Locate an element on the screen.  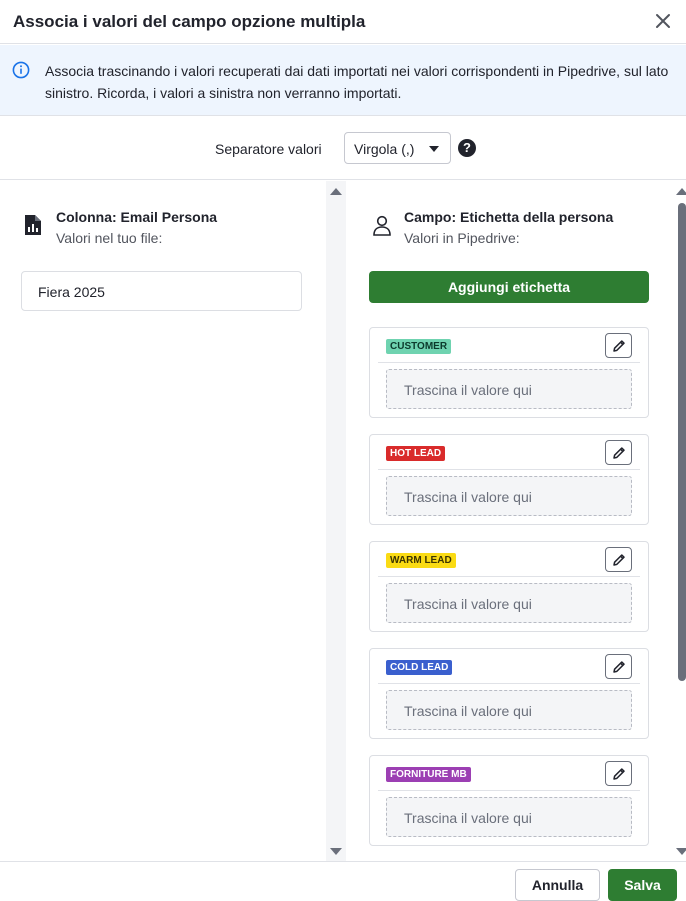
label-mapping-card: WARM LEAD Trascina il valore qui is located at coordinates (509, 586).